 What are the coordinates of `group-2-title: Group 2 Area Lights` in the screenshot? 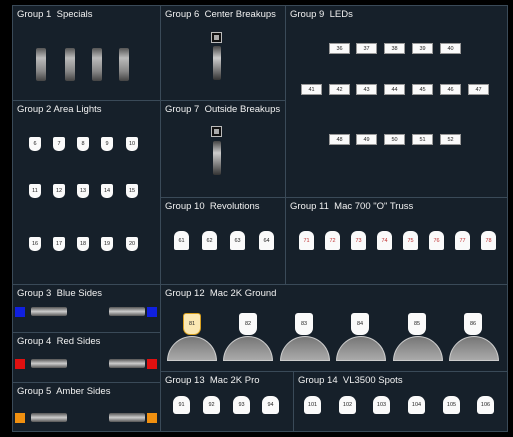 It's located at (59, 109).